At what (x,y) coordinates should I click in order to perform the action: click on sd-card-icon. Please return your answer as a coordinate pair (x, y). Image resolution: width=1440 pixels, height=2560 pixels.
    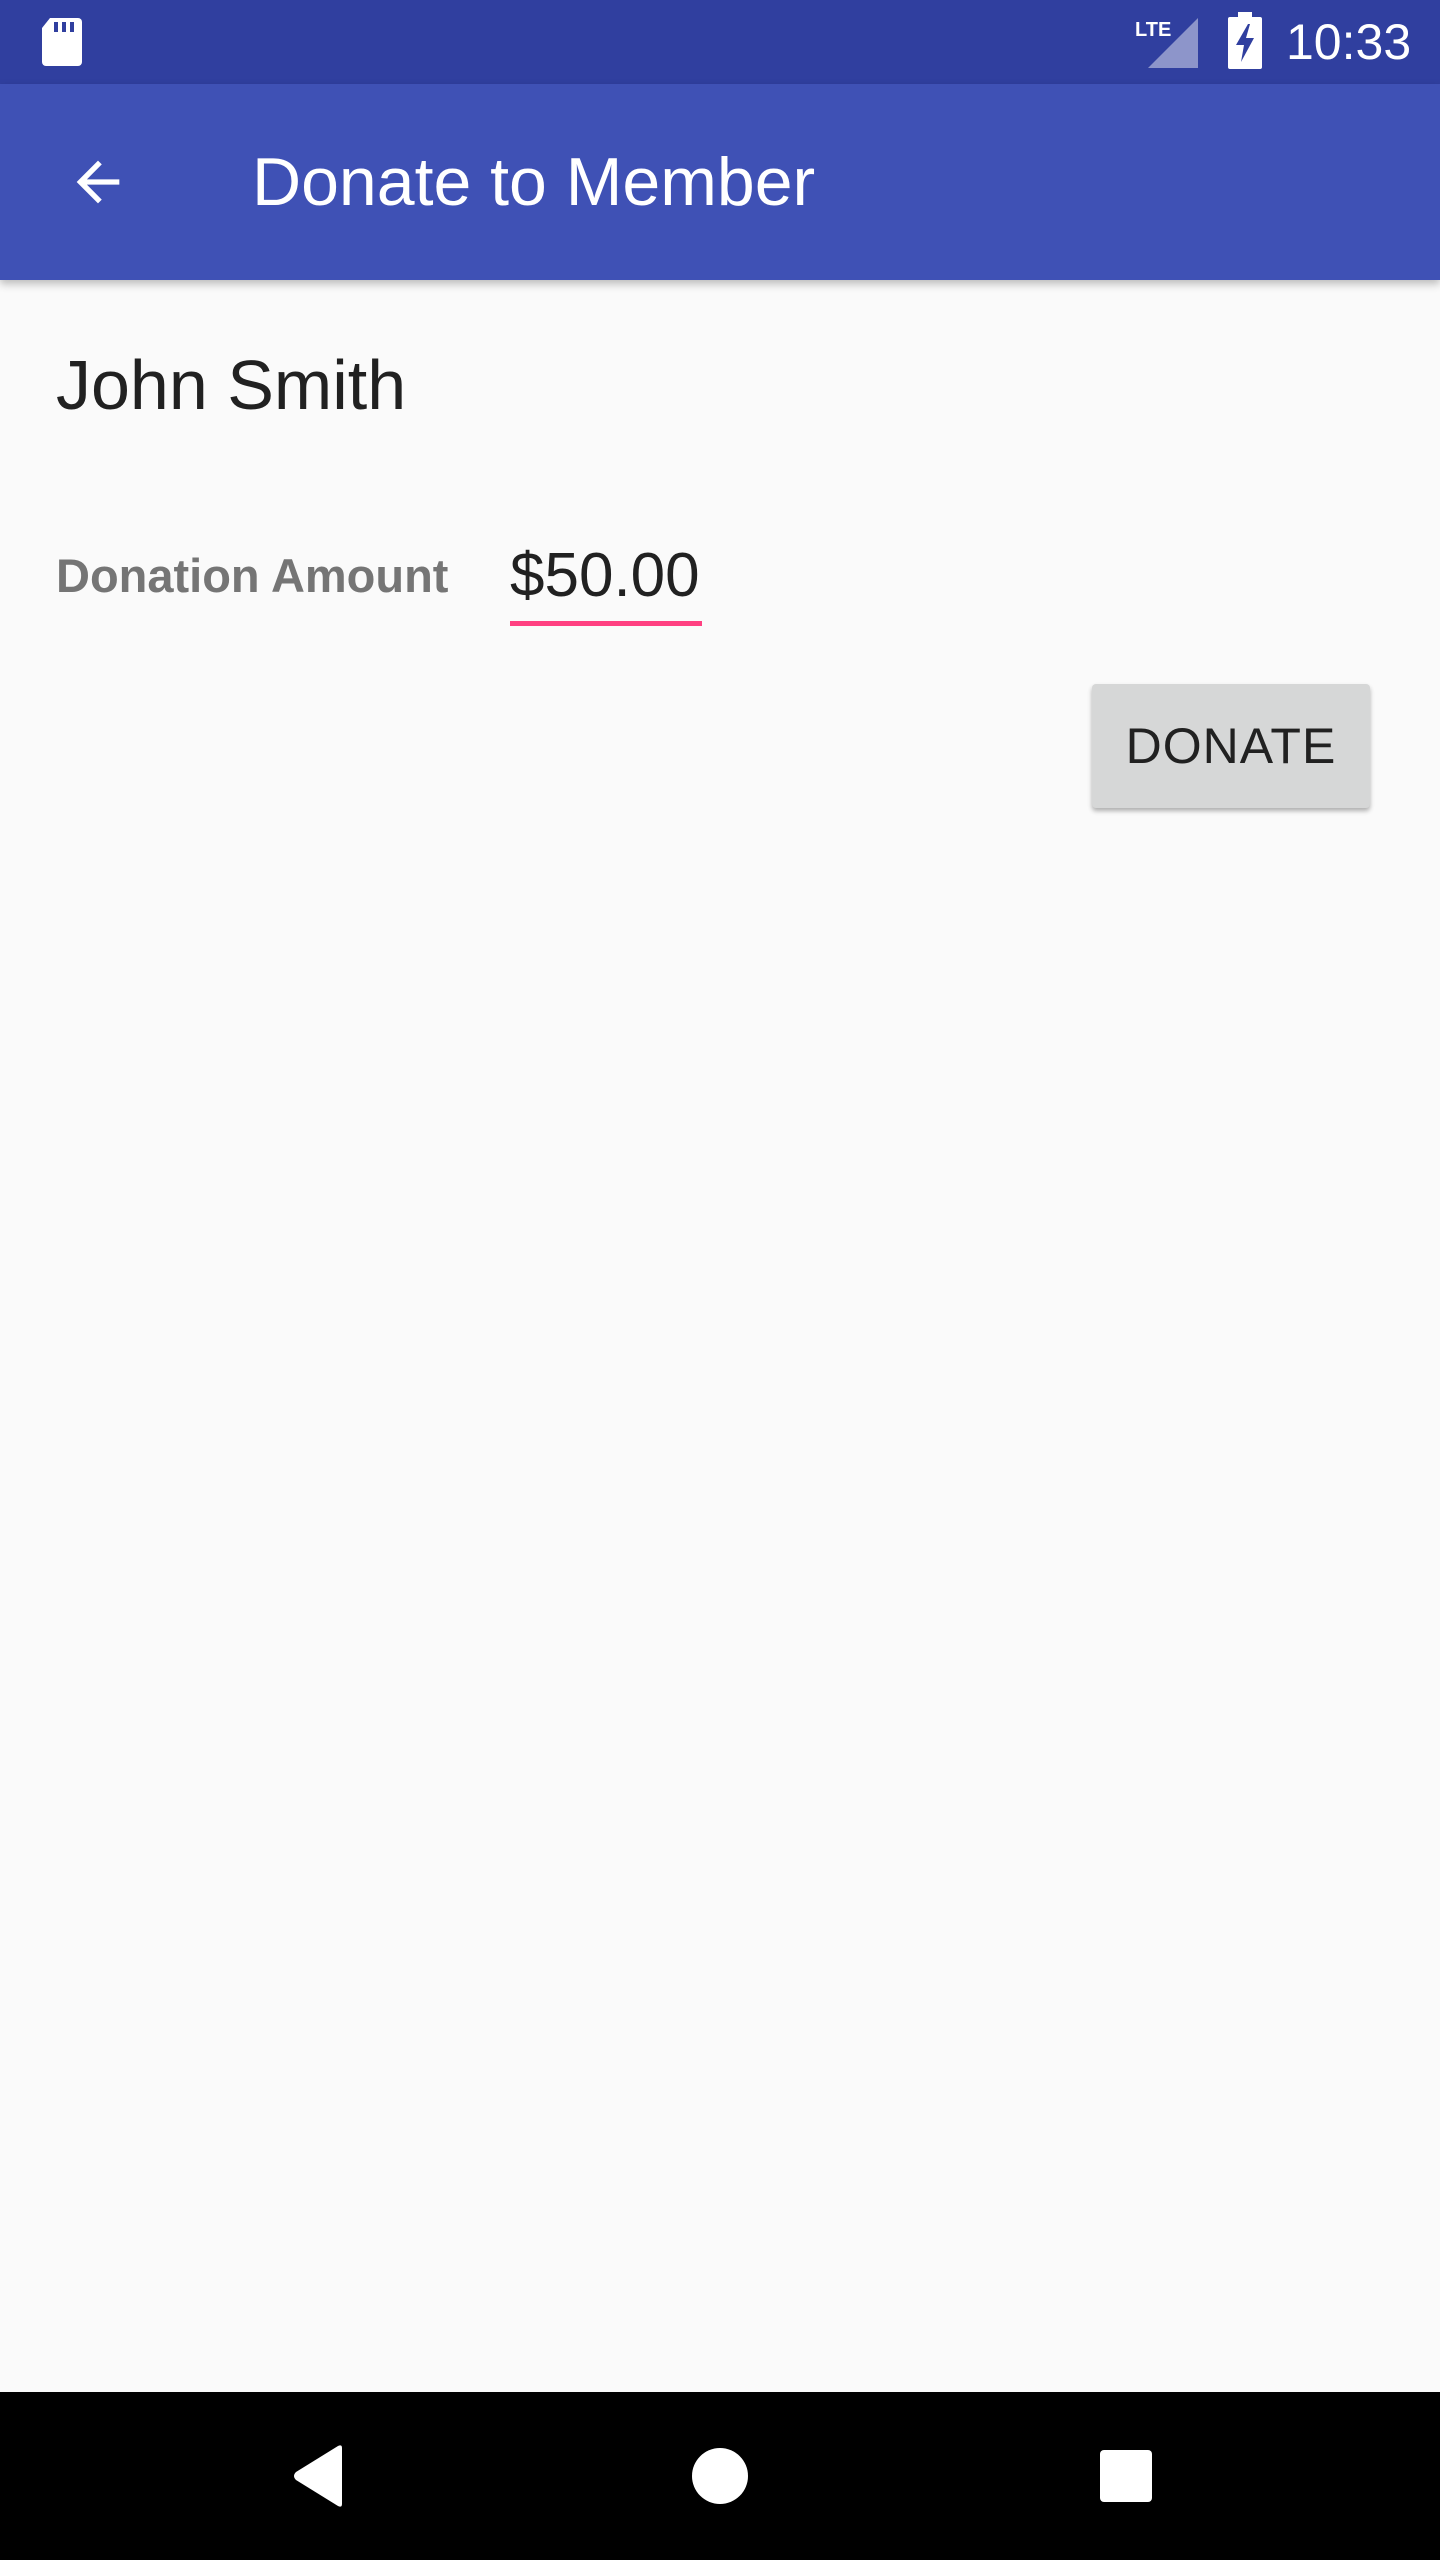
    Looking at the image, I should click on (62, 42).